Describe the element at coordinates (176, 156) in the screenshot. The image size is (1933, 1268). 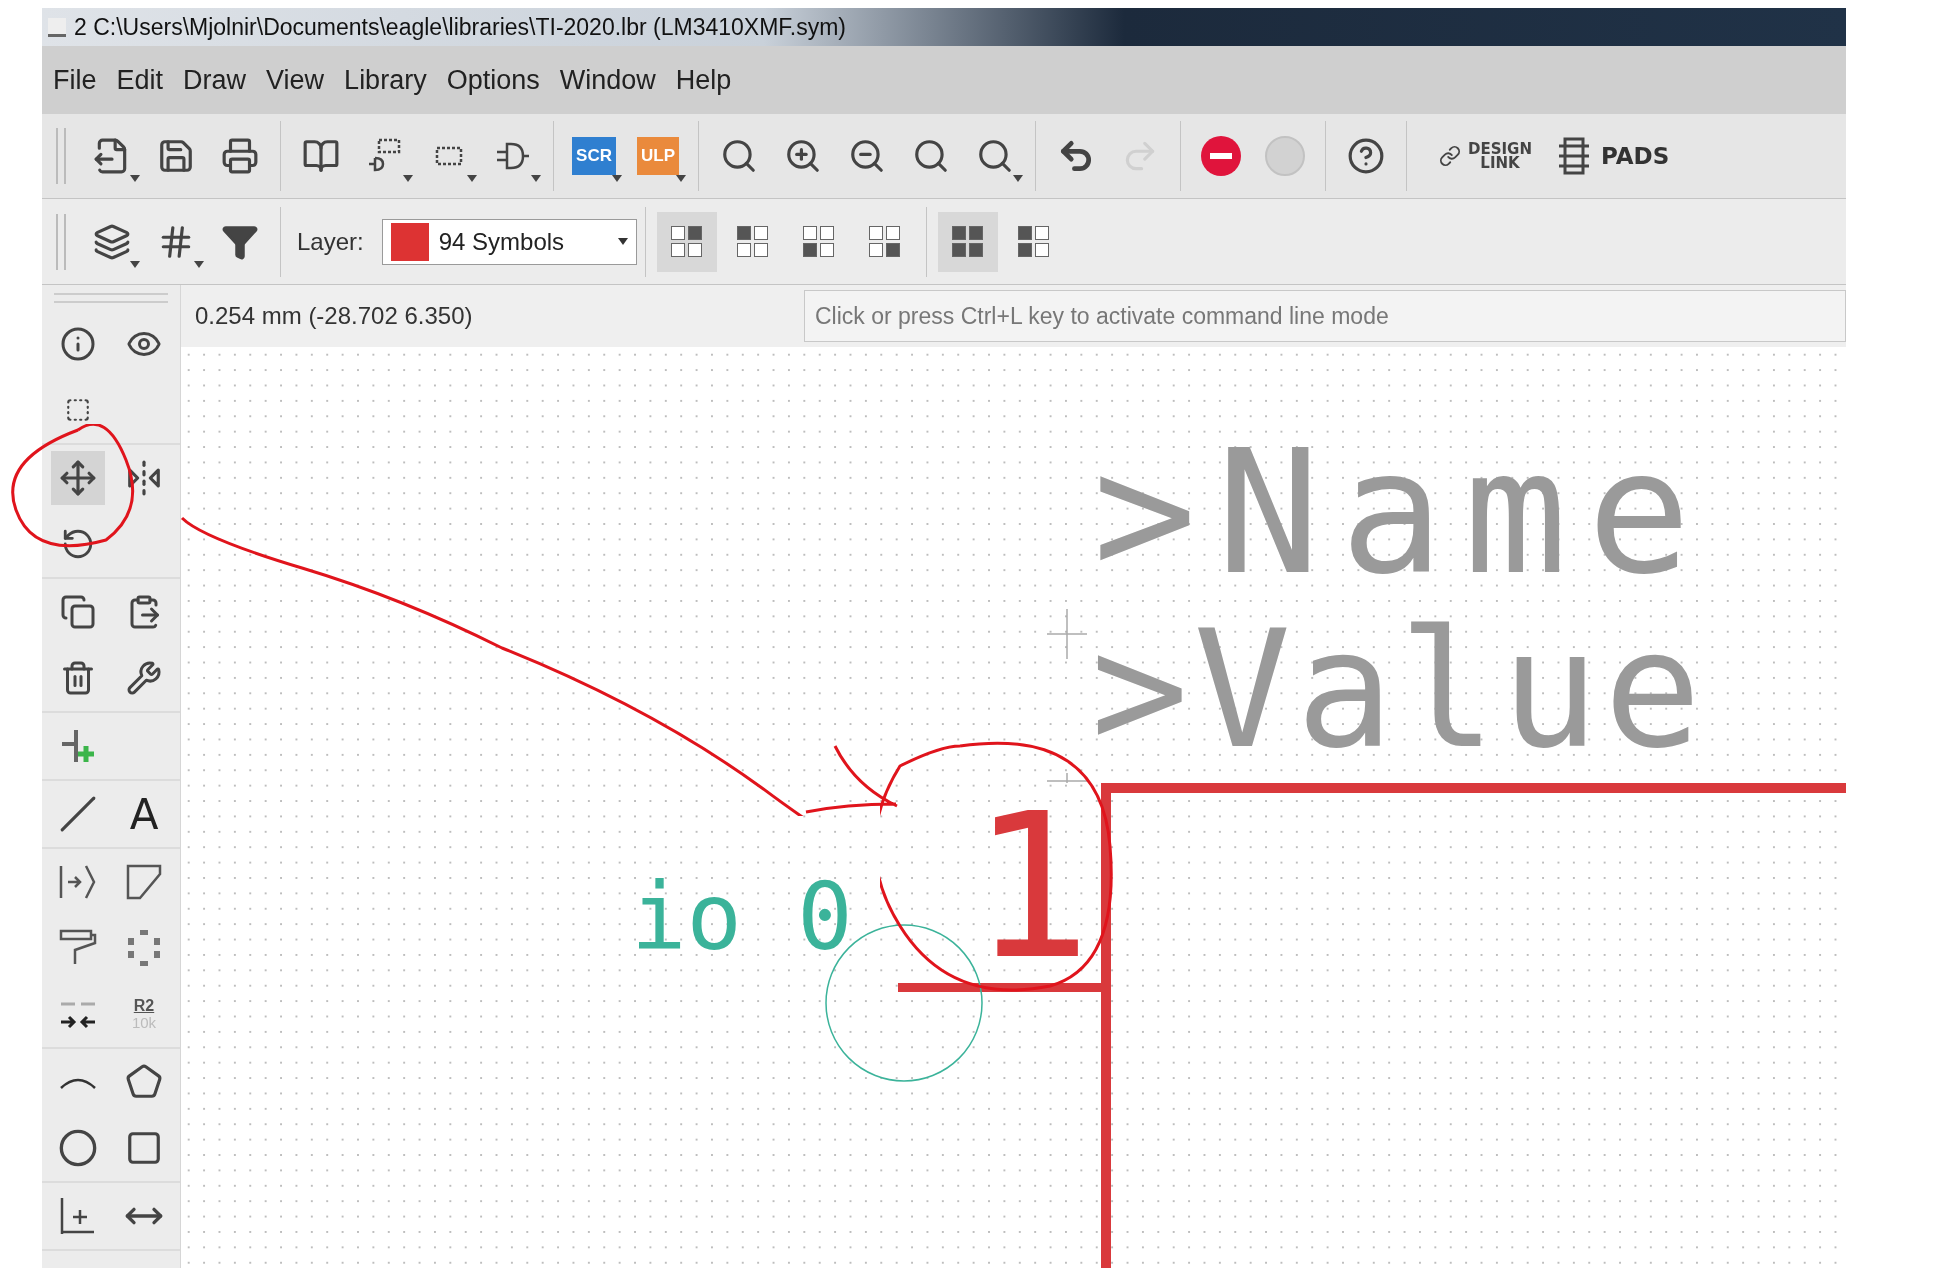
I see `save-icon` at that location.